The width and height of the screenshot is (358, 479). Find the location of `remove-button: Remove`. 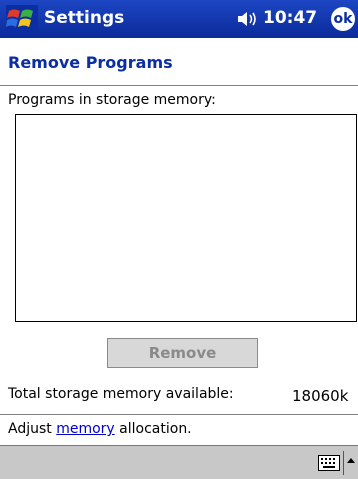

remove-button: Remove is located at coordinates (182, 353).